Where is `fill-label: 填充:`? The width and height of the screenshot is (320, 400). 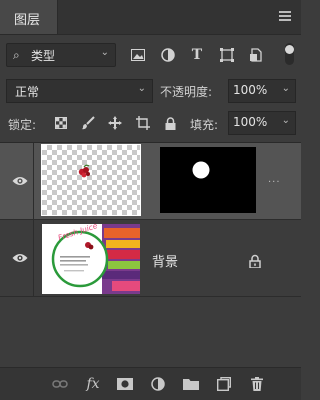 fill-label: 填充: is located at coordinates (204, 125).